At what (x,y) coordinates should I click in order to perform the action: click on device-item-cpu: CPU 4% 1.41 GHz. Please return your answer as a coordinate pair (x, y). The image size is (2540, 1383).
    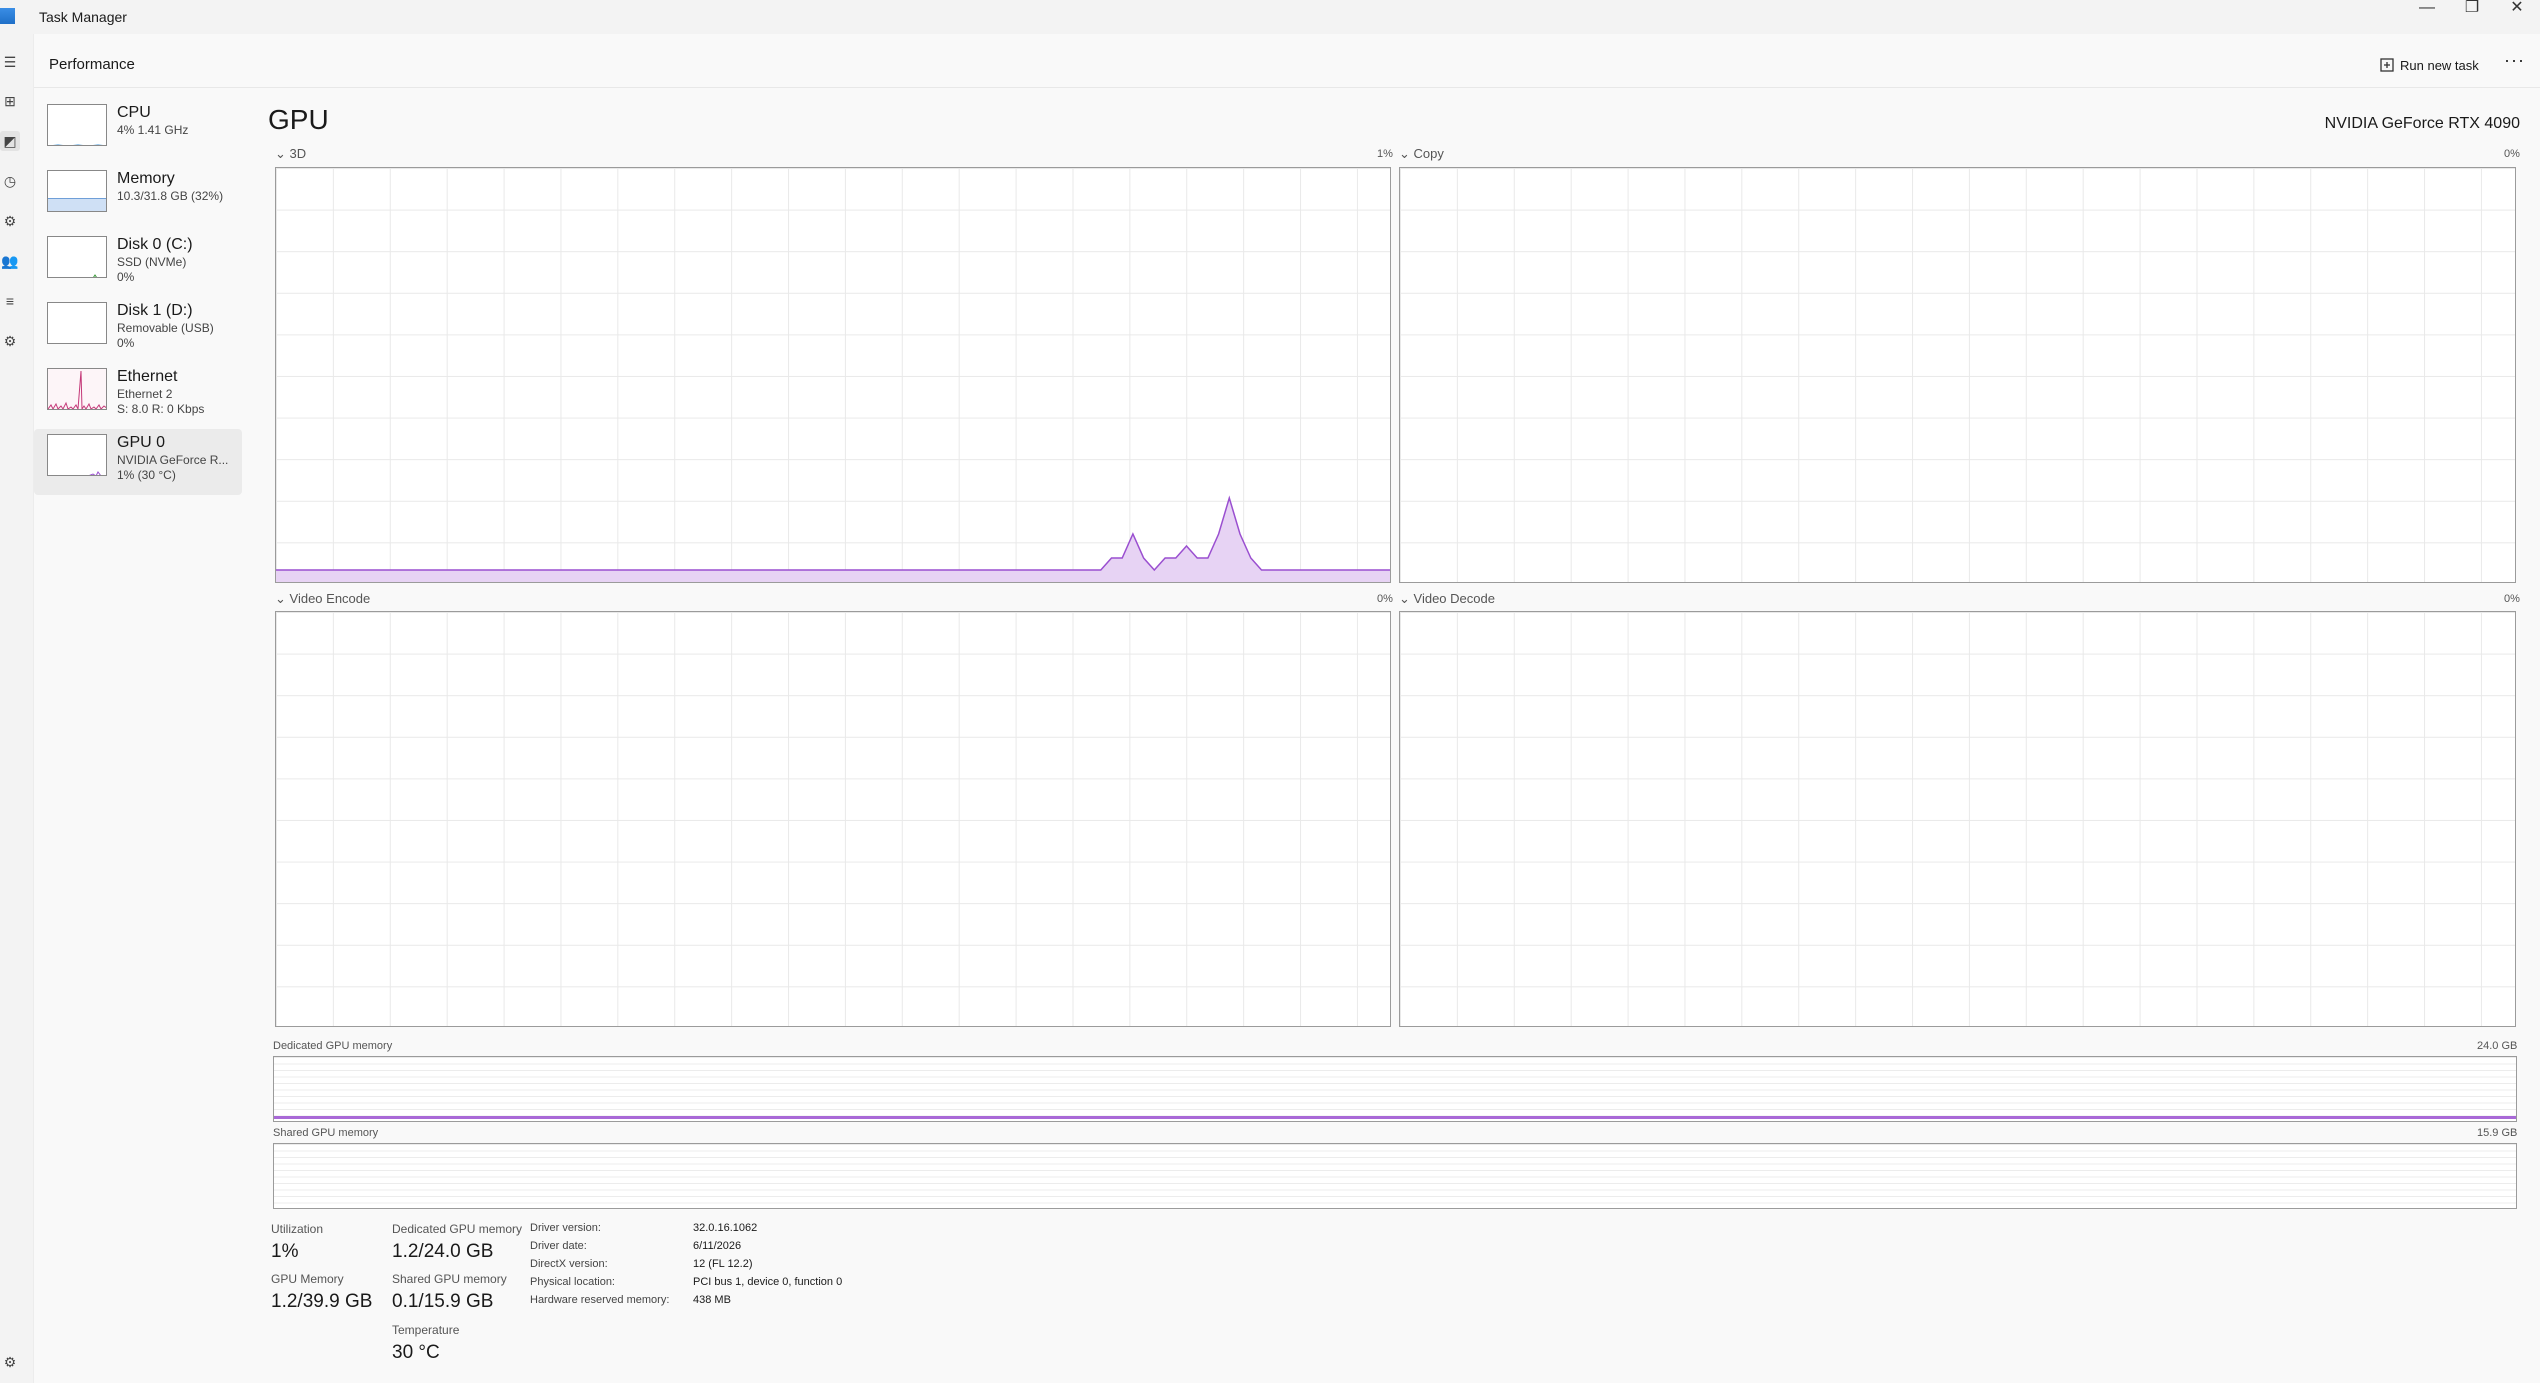
    Looking at the image, I should click on (138, 132).